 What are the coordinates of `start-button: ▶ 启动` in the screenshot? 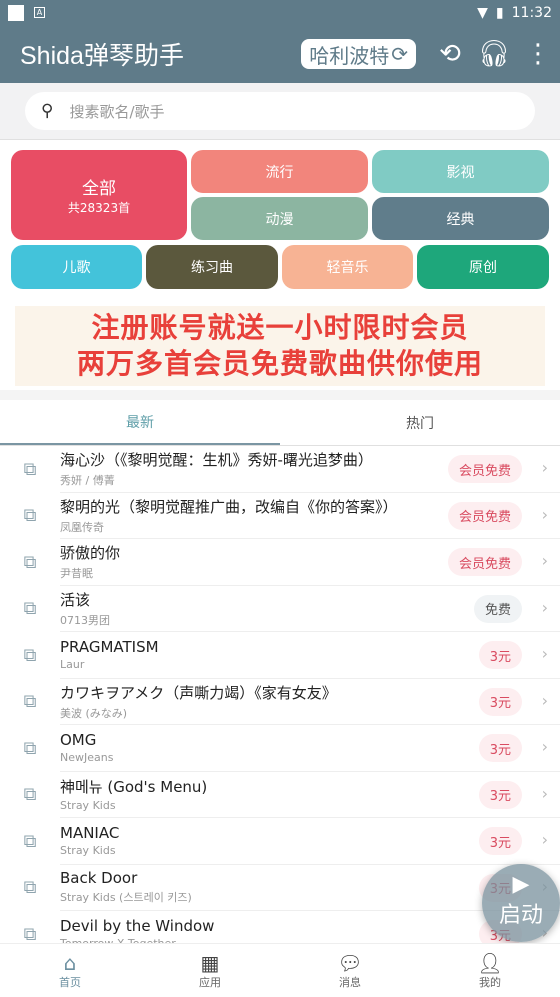 It's located at (521, 903).